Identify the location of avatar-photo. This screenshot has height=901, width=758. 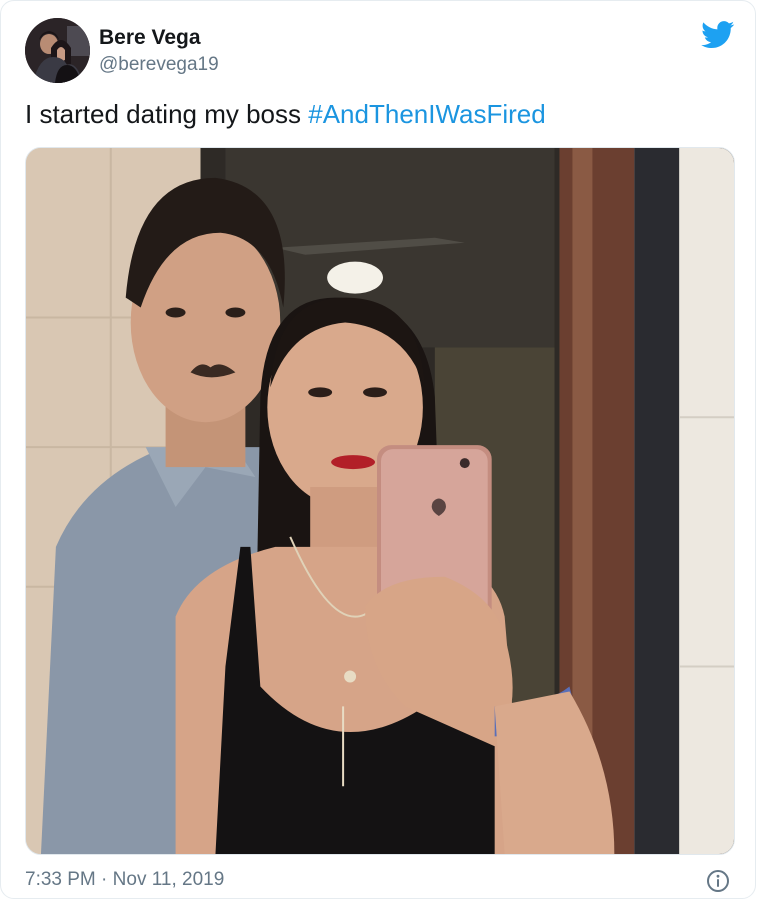
(57, 50).